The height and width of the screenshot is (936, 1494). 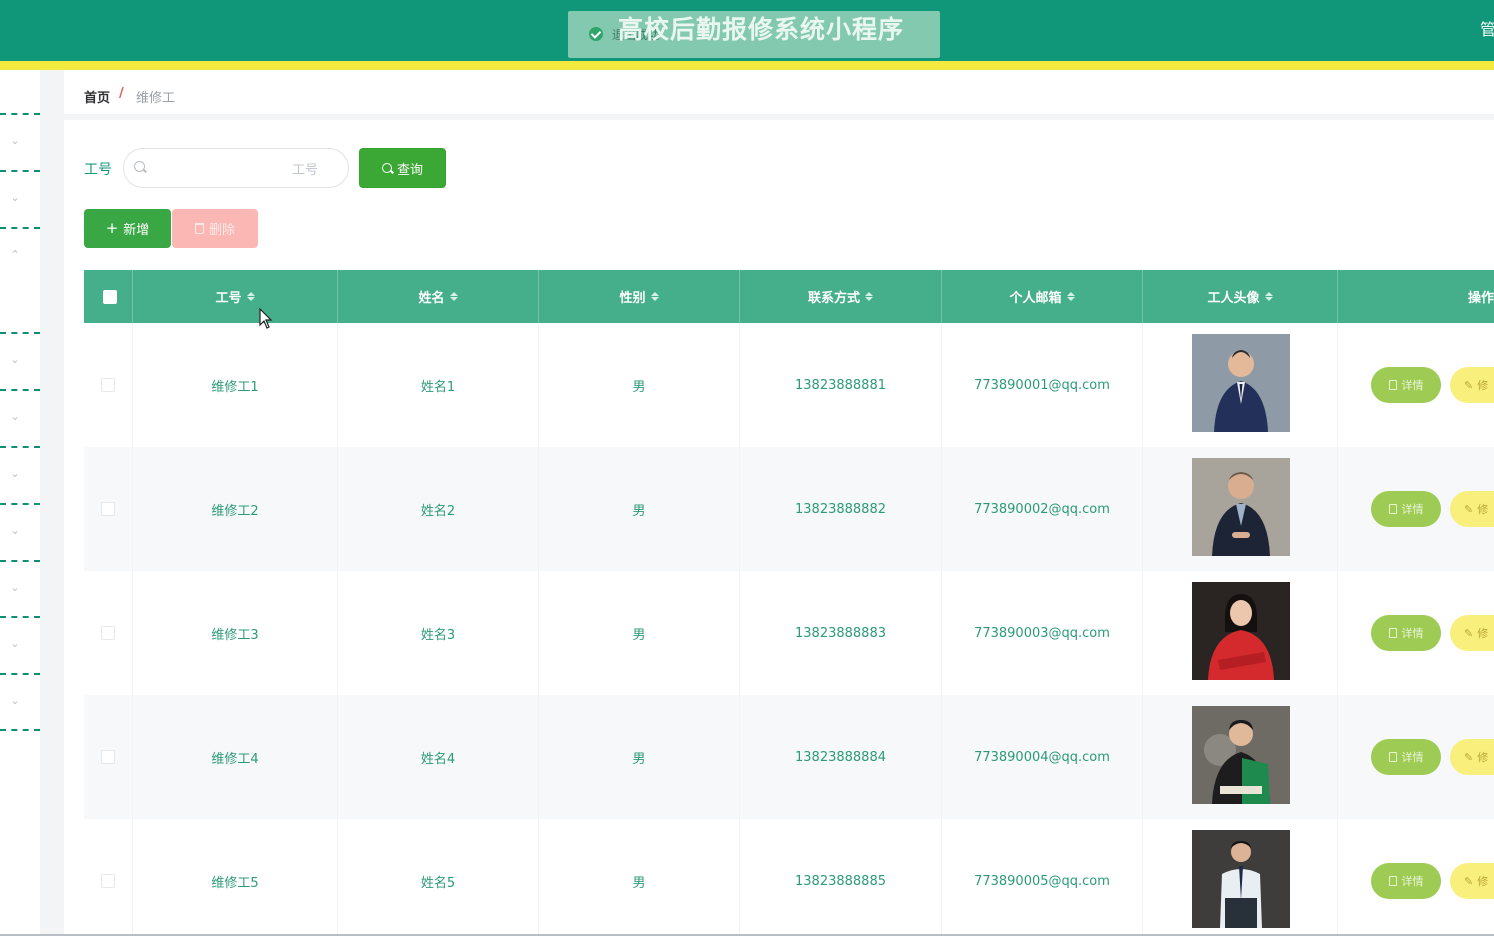 I want to click on breadcrumb-home: 首页, so click(x=97, y=96).